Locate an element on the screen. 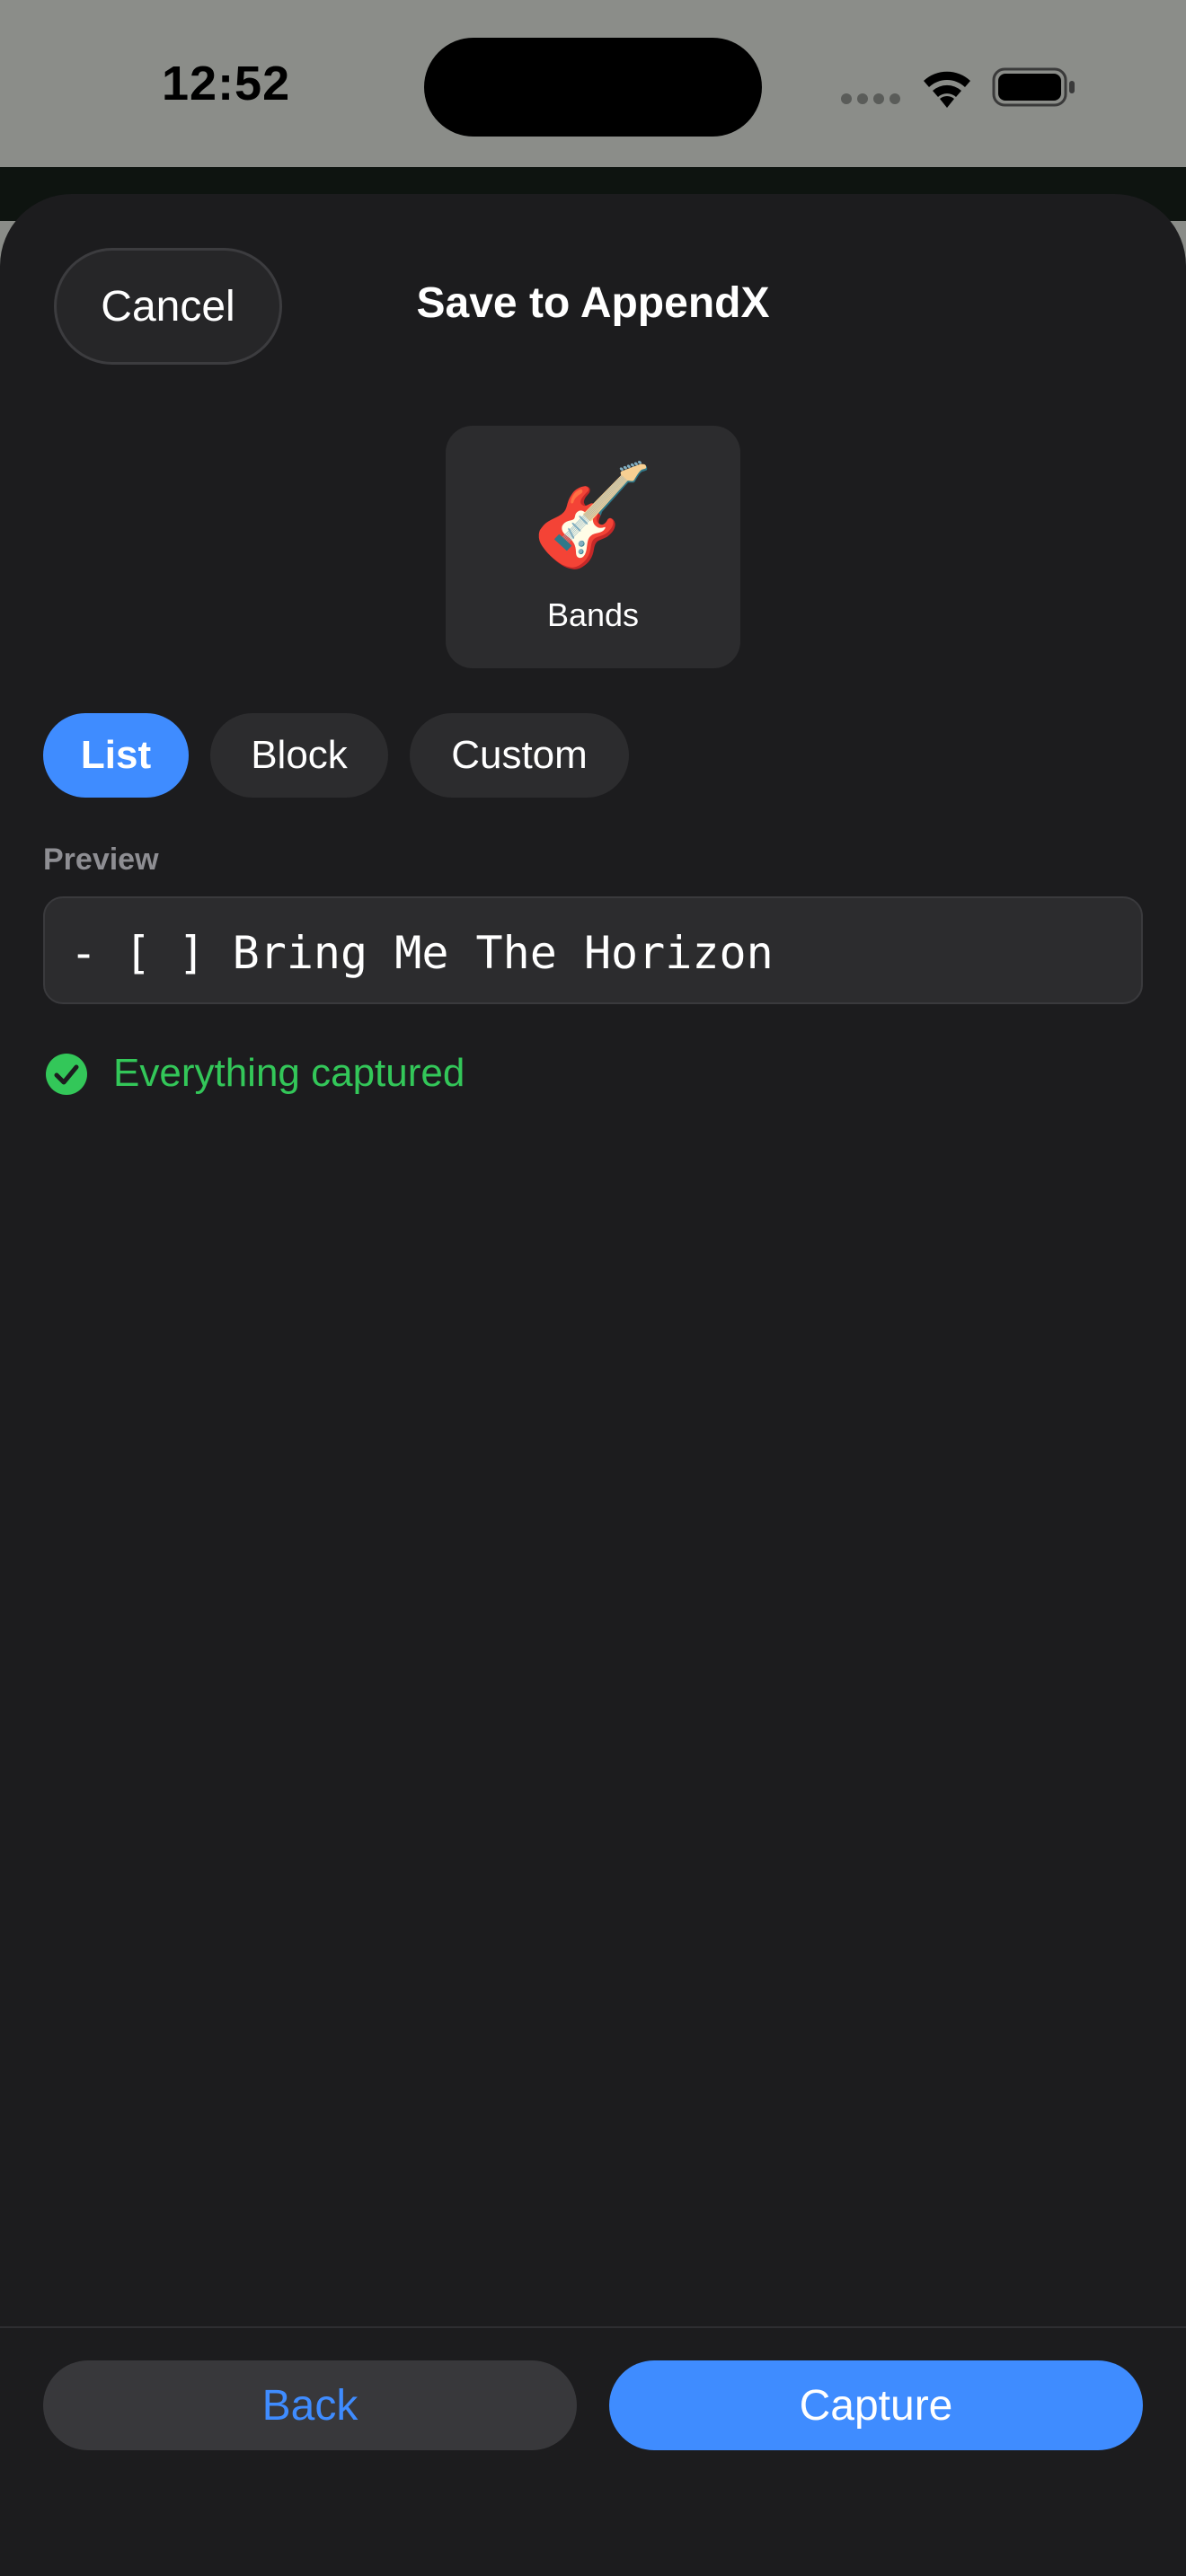 Image resolution: width=1186 pixels, height=2576 pixels. back-button: Back is located at coordinates (310, 2405).